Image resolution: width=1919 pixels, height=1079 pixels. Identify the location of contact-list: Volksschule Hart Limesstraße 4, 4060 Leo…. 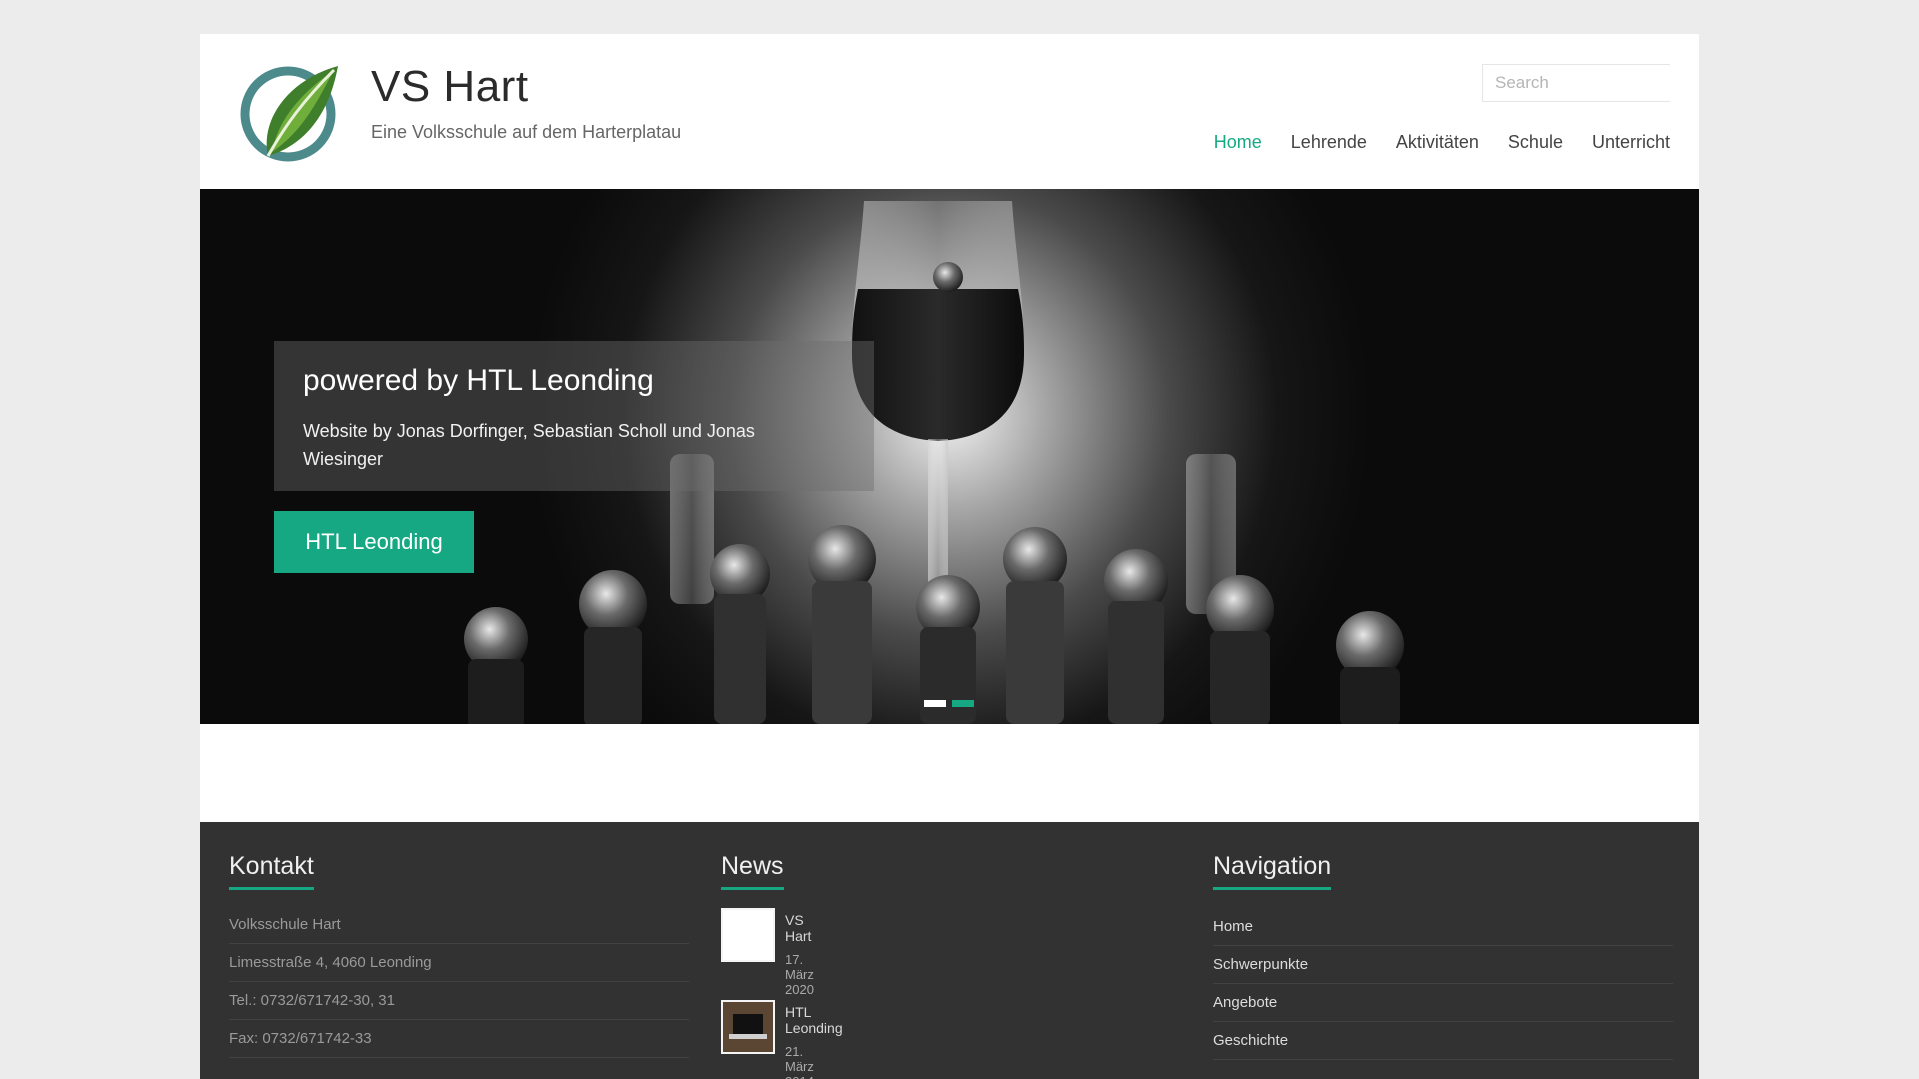
(459, 982).